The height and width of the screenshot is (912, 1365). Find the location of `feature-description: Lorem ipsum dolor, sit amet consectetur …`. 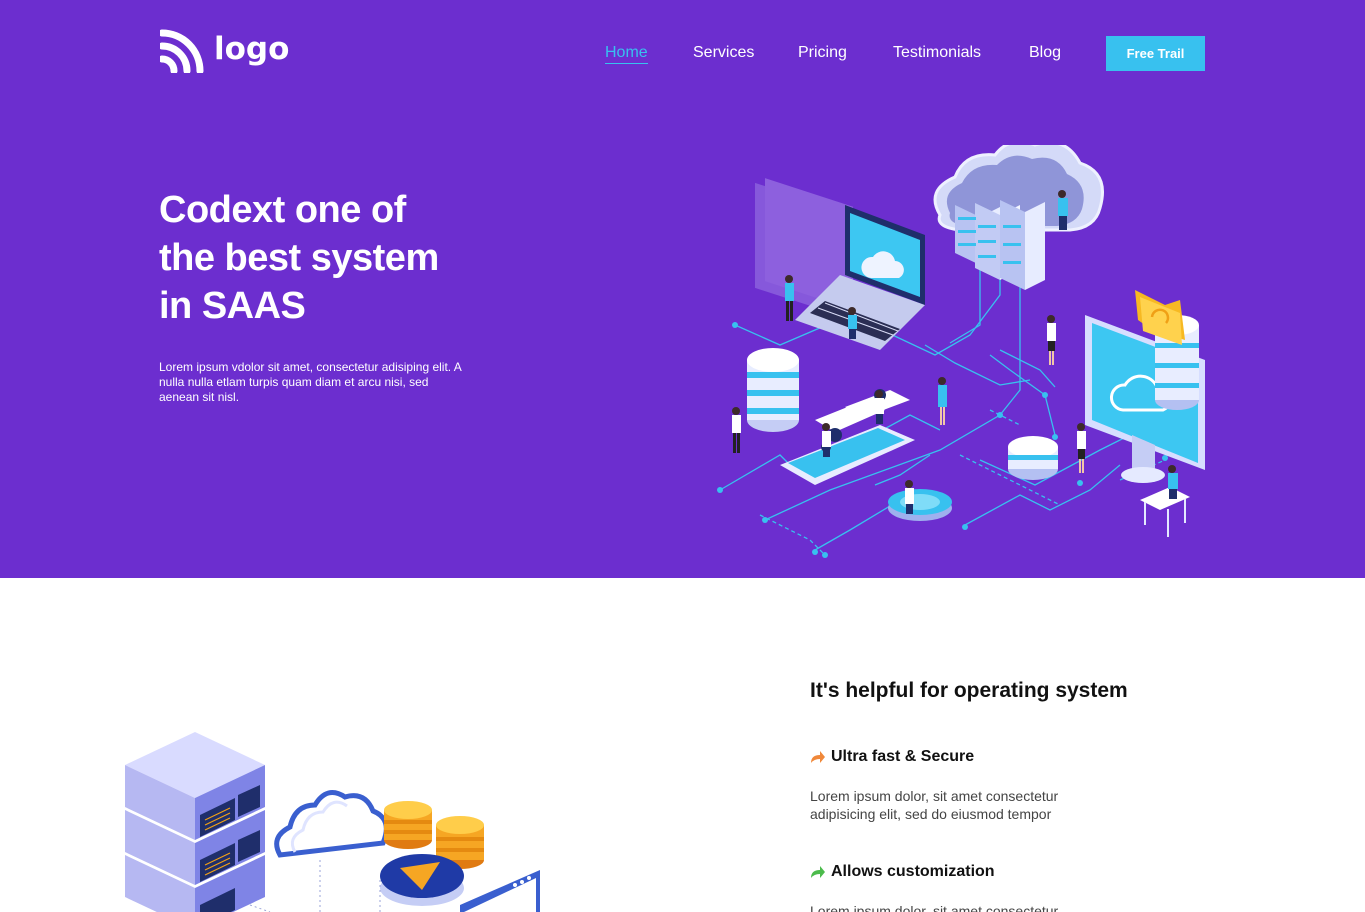

feature-description: Lorem ipsum dolor, sit amet consectetur … is located at coordinates (934, 805).